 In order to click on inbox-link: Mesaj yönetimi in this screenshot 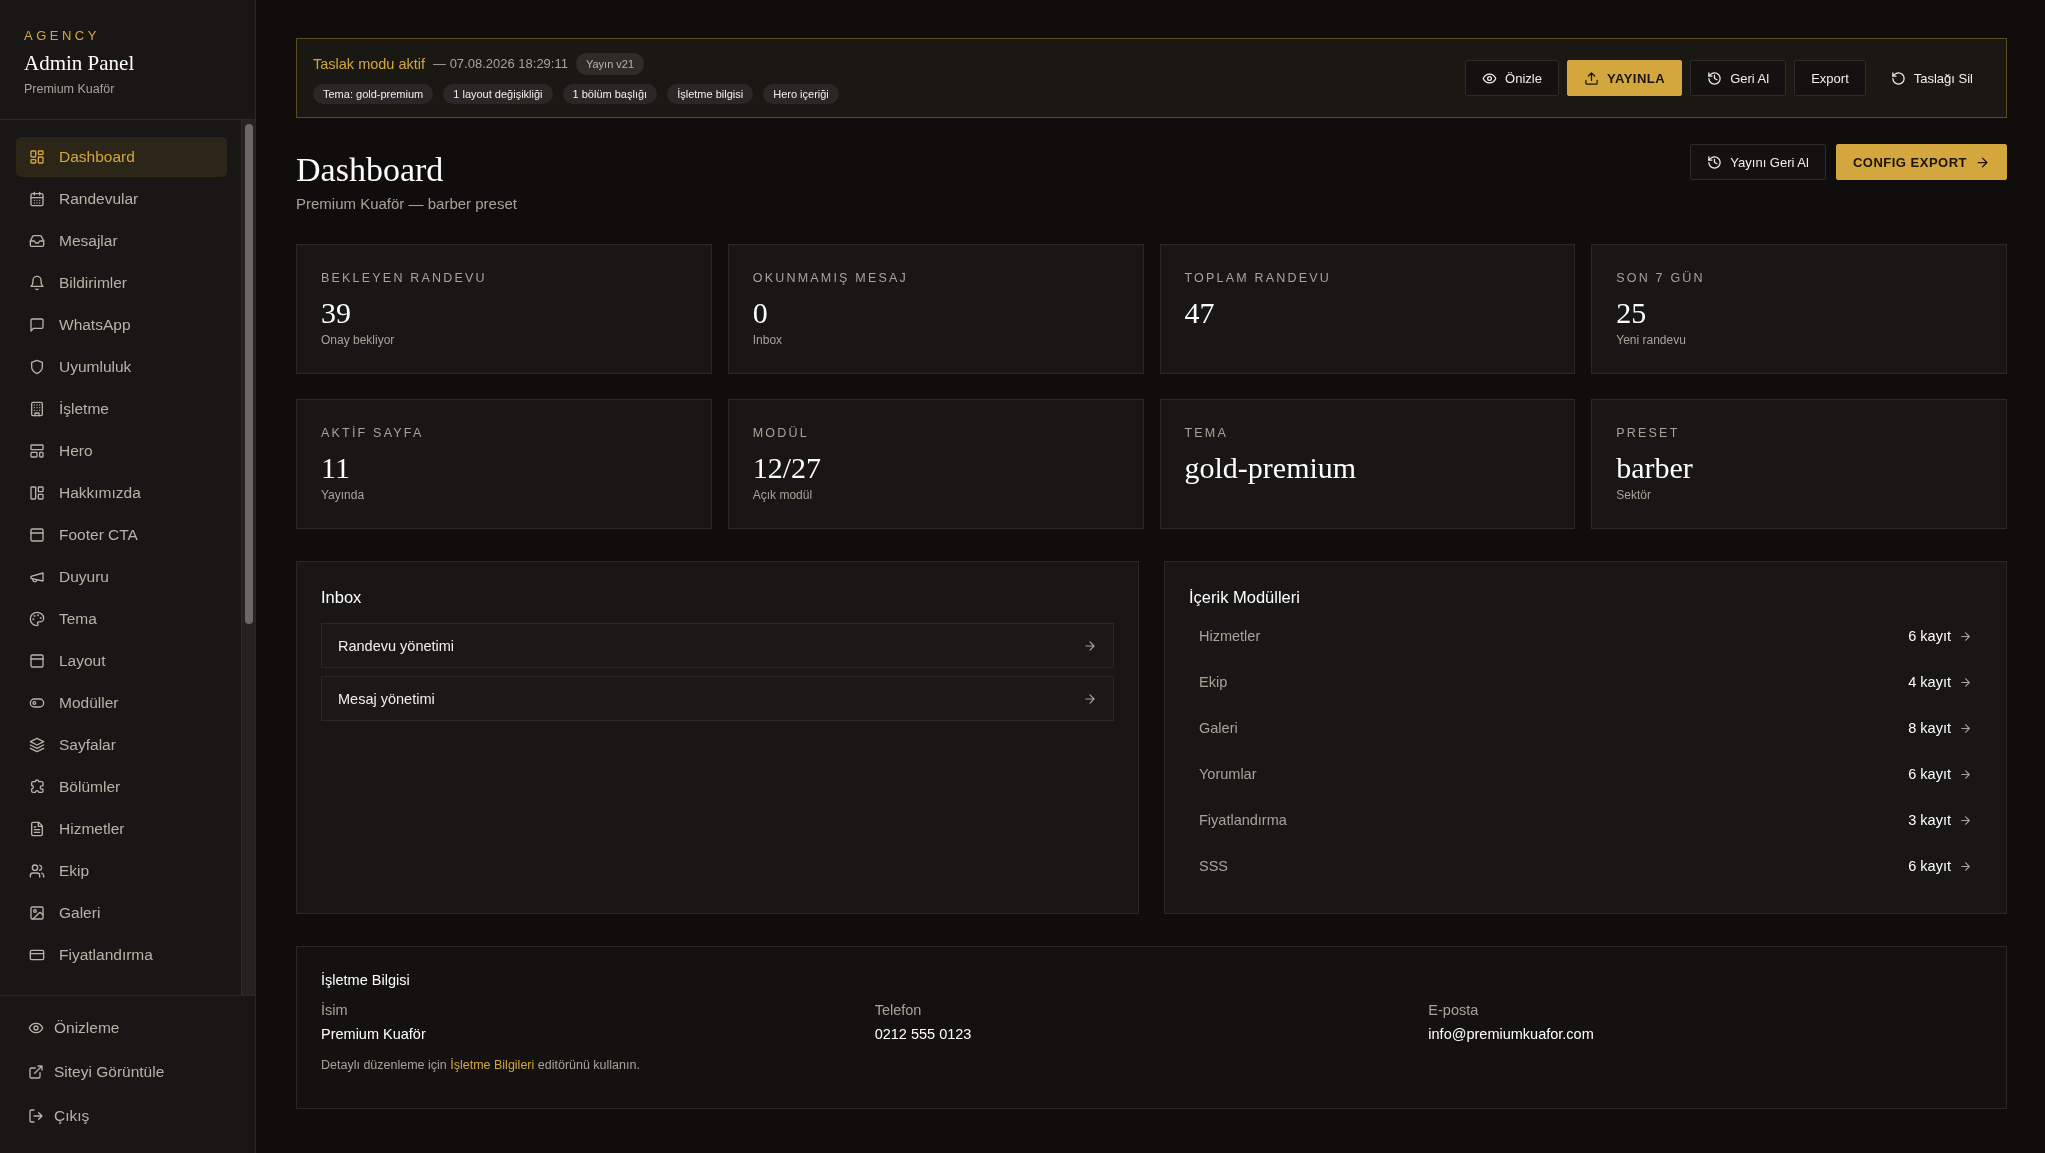, I will do `click(717, 698)`.